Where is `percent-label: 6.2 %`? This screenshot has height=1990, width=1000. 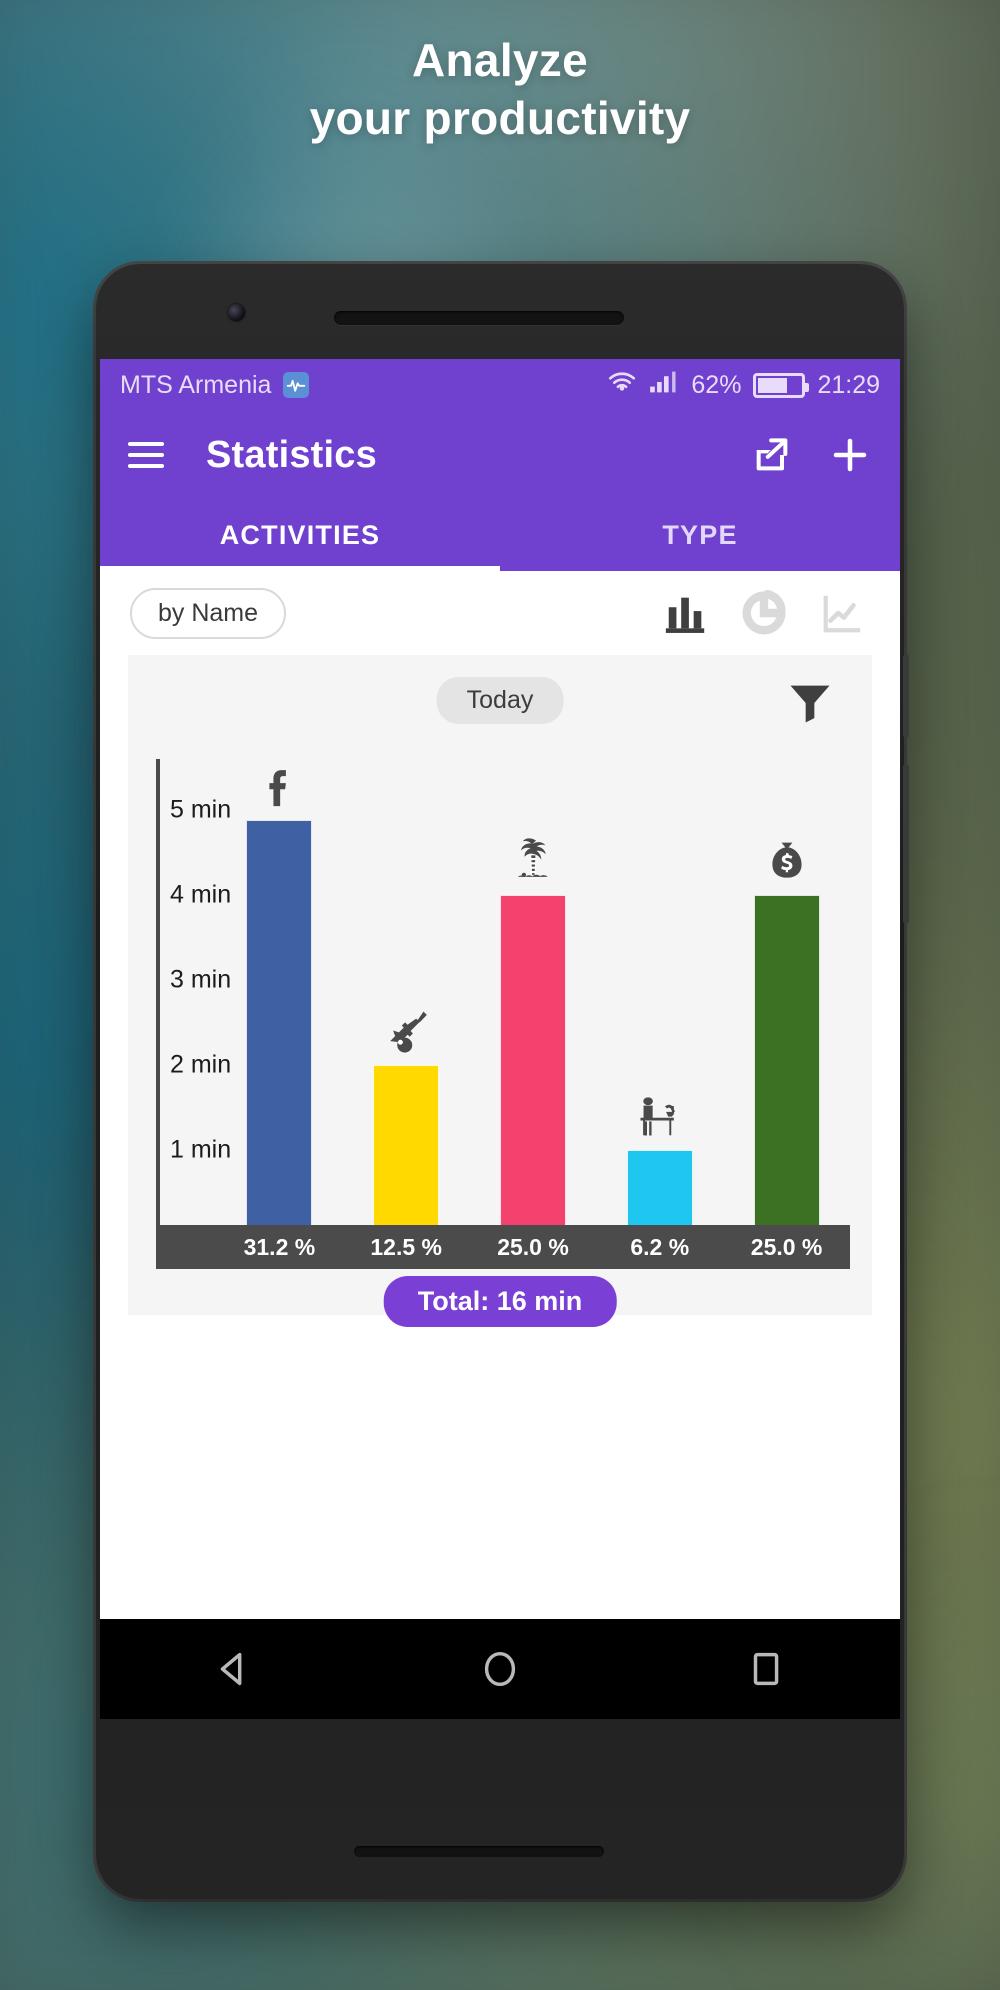
percent-label: 6.2 % is located at coordinates (660, 1246).